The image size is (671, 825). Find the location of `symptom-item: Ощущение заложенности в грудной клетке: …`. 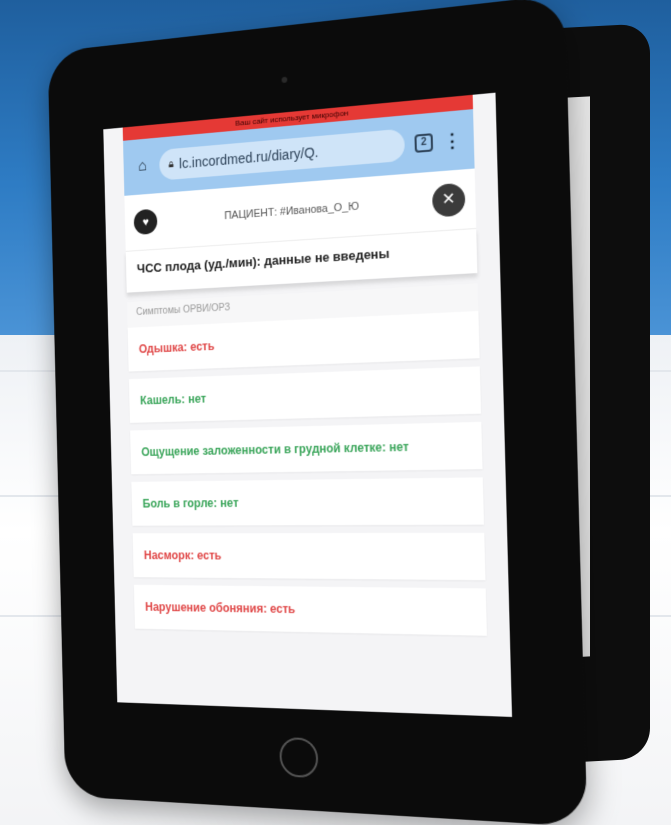

symptom-item: Ощущение заложенности в грудной клетке: … is located at coordinates (306, 448).